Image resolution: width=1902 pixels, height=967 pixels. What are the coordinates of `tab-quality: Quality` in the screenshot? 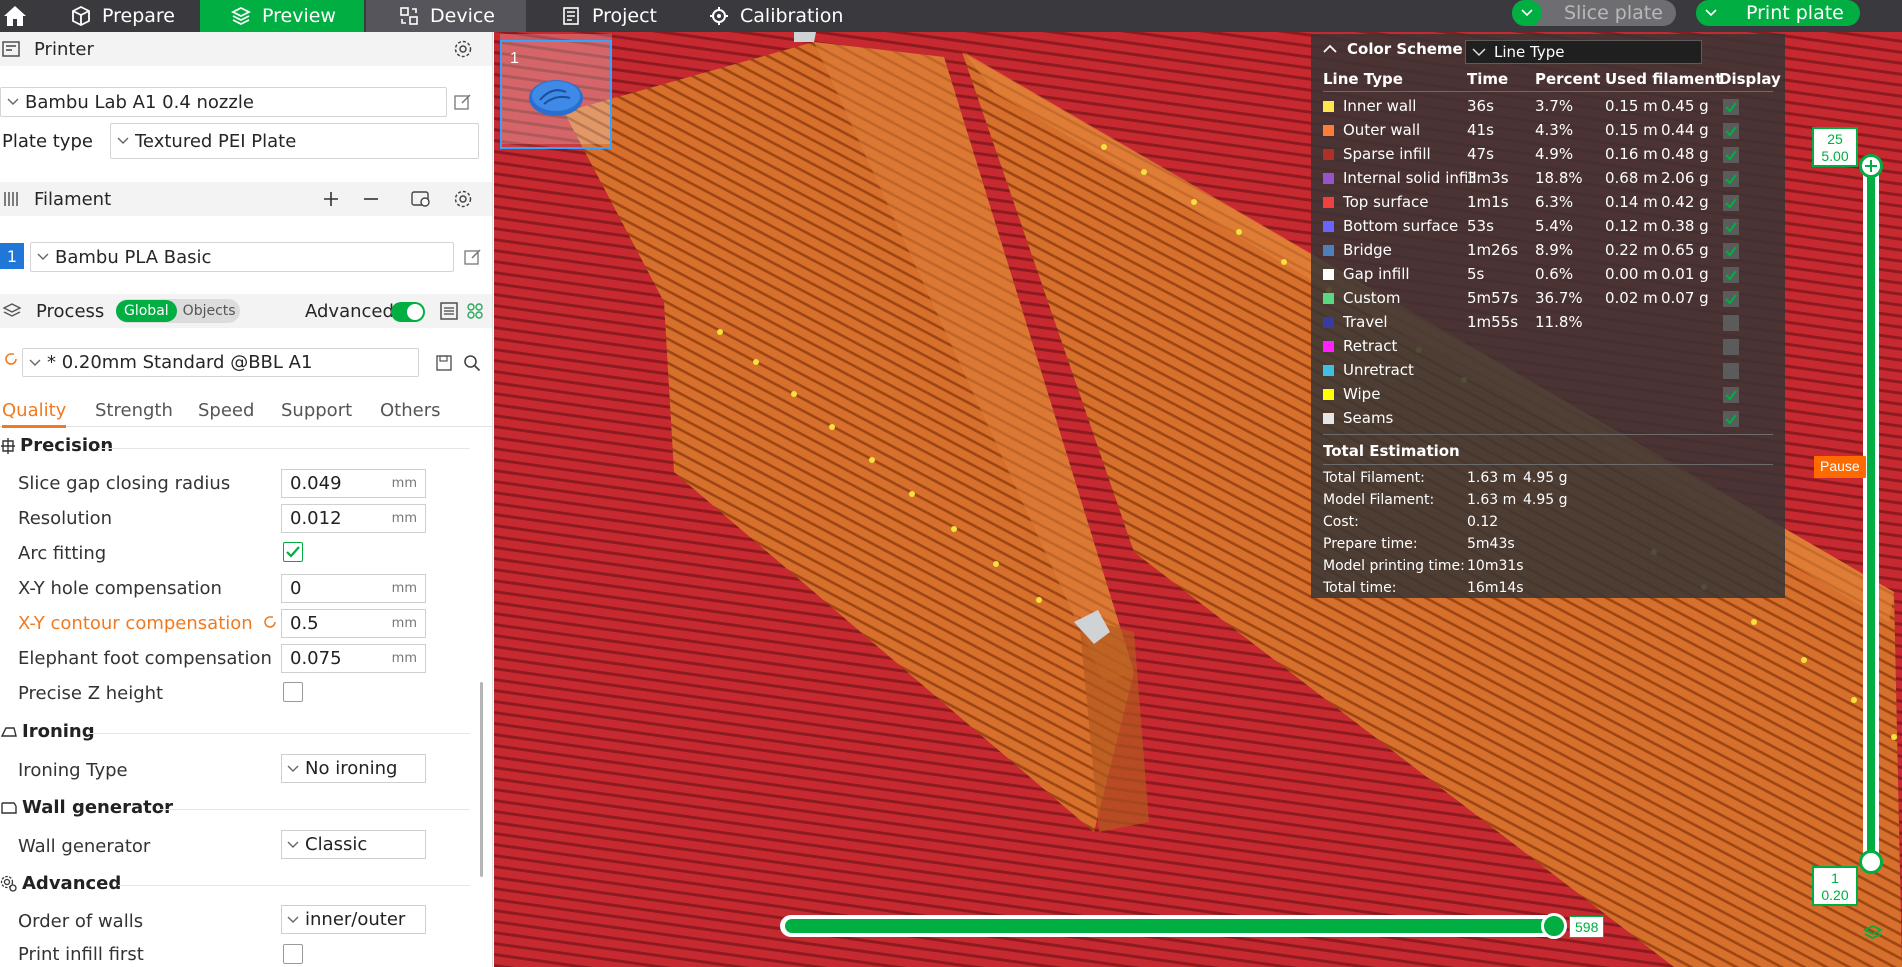 It's located at (34, 410).